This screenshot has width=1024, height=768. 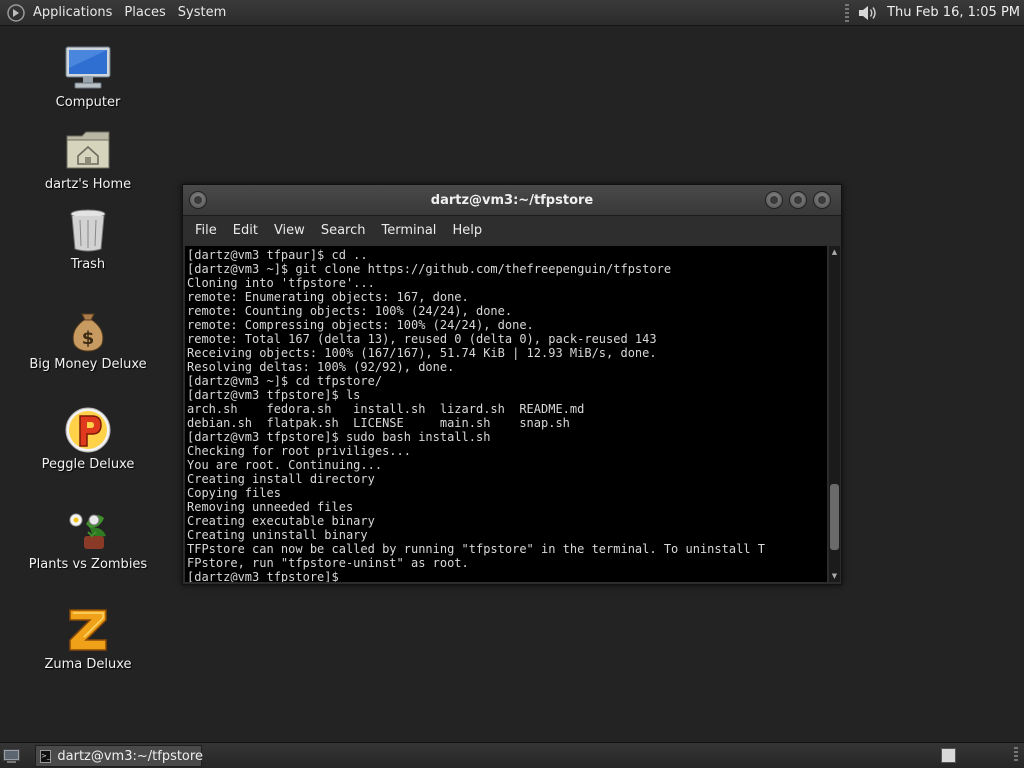 I want to click on minimize-button, so click(x=774, y=200).